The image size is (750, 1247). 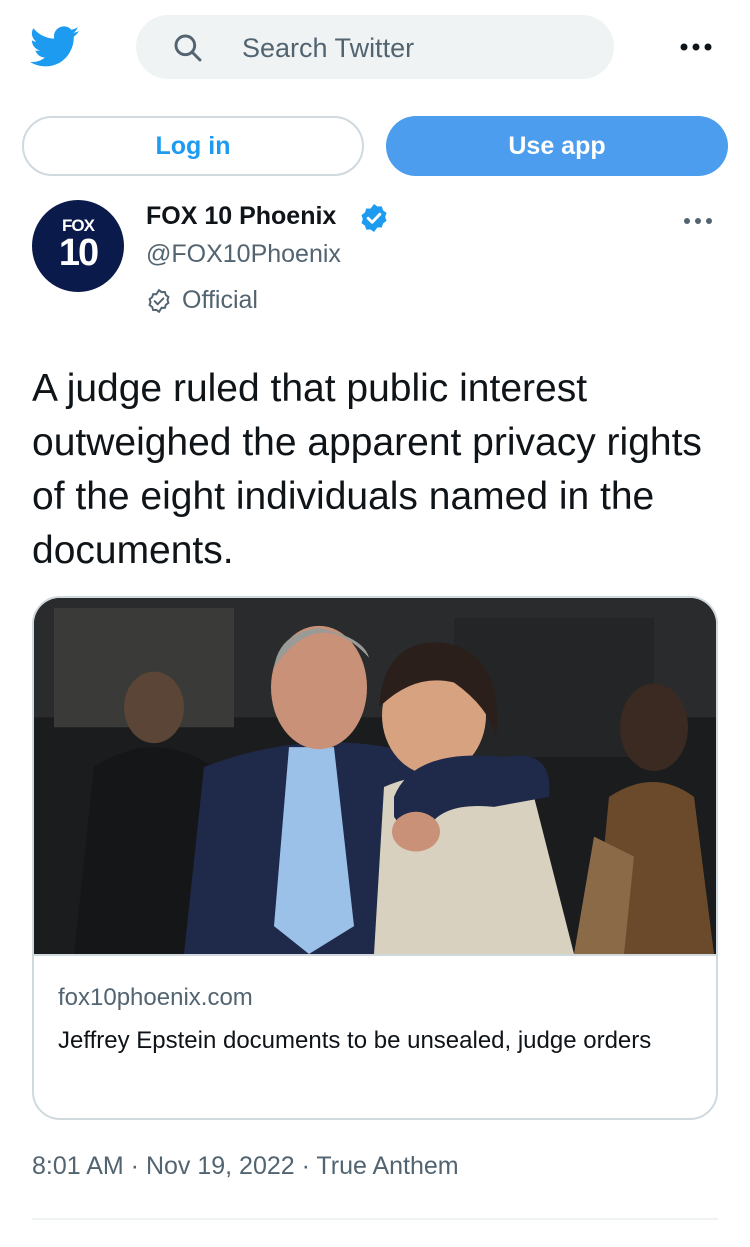 What do you see at coordinates (188, 48) in the screenshot?
I see `search-icon` at bounding box center [188, 48].